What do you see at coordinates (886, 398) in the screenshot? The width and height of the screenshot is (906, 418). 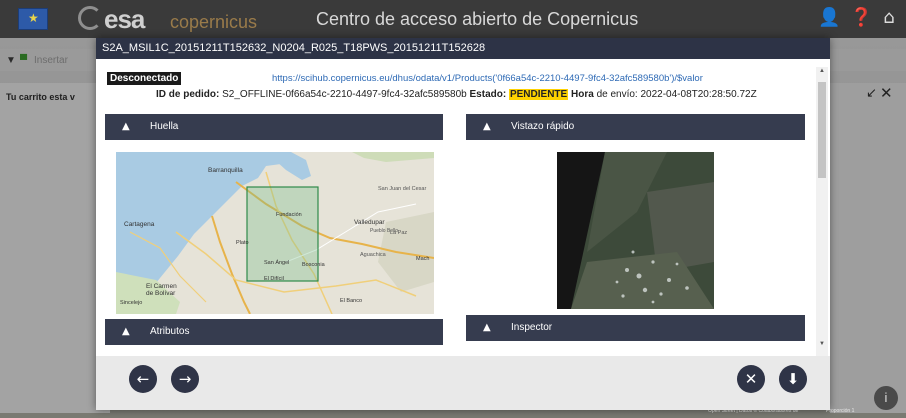 I see `info-icon: i` at bounding box center [886, 398].